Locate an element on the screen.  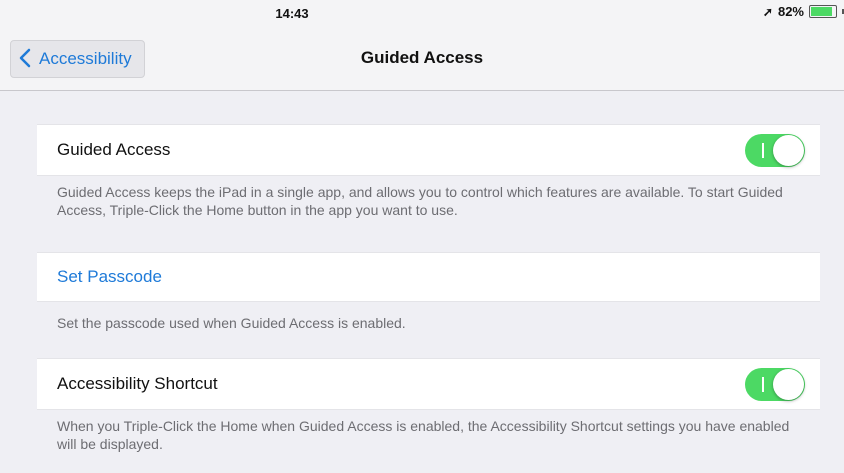
location-arrow-icon: ➚ is located at coordinates (767, 11).